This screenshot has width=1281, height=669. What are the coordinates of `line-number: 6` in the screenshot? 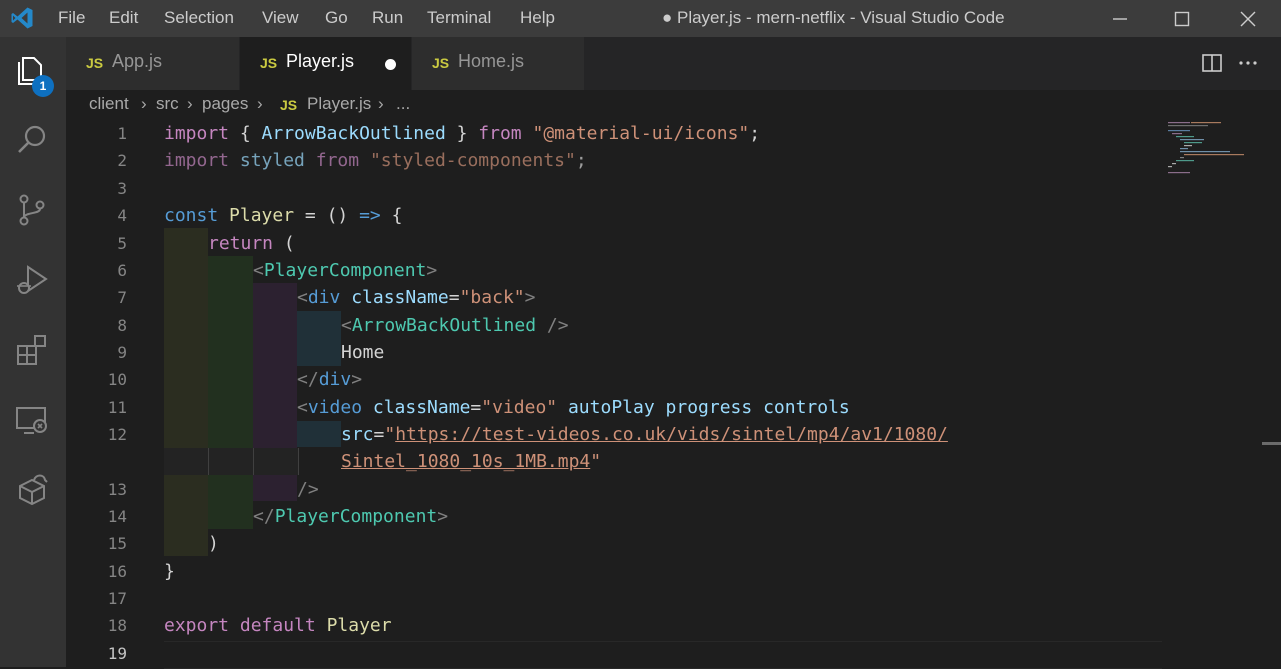 It's located at (122, 270).